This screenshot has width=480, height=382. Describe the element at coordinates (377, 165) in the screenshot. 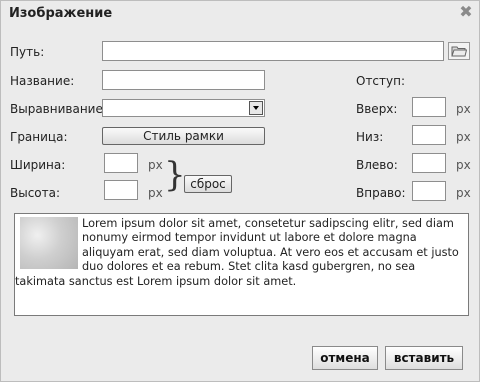

I see `spacing-left-label: Влево:` at that location.